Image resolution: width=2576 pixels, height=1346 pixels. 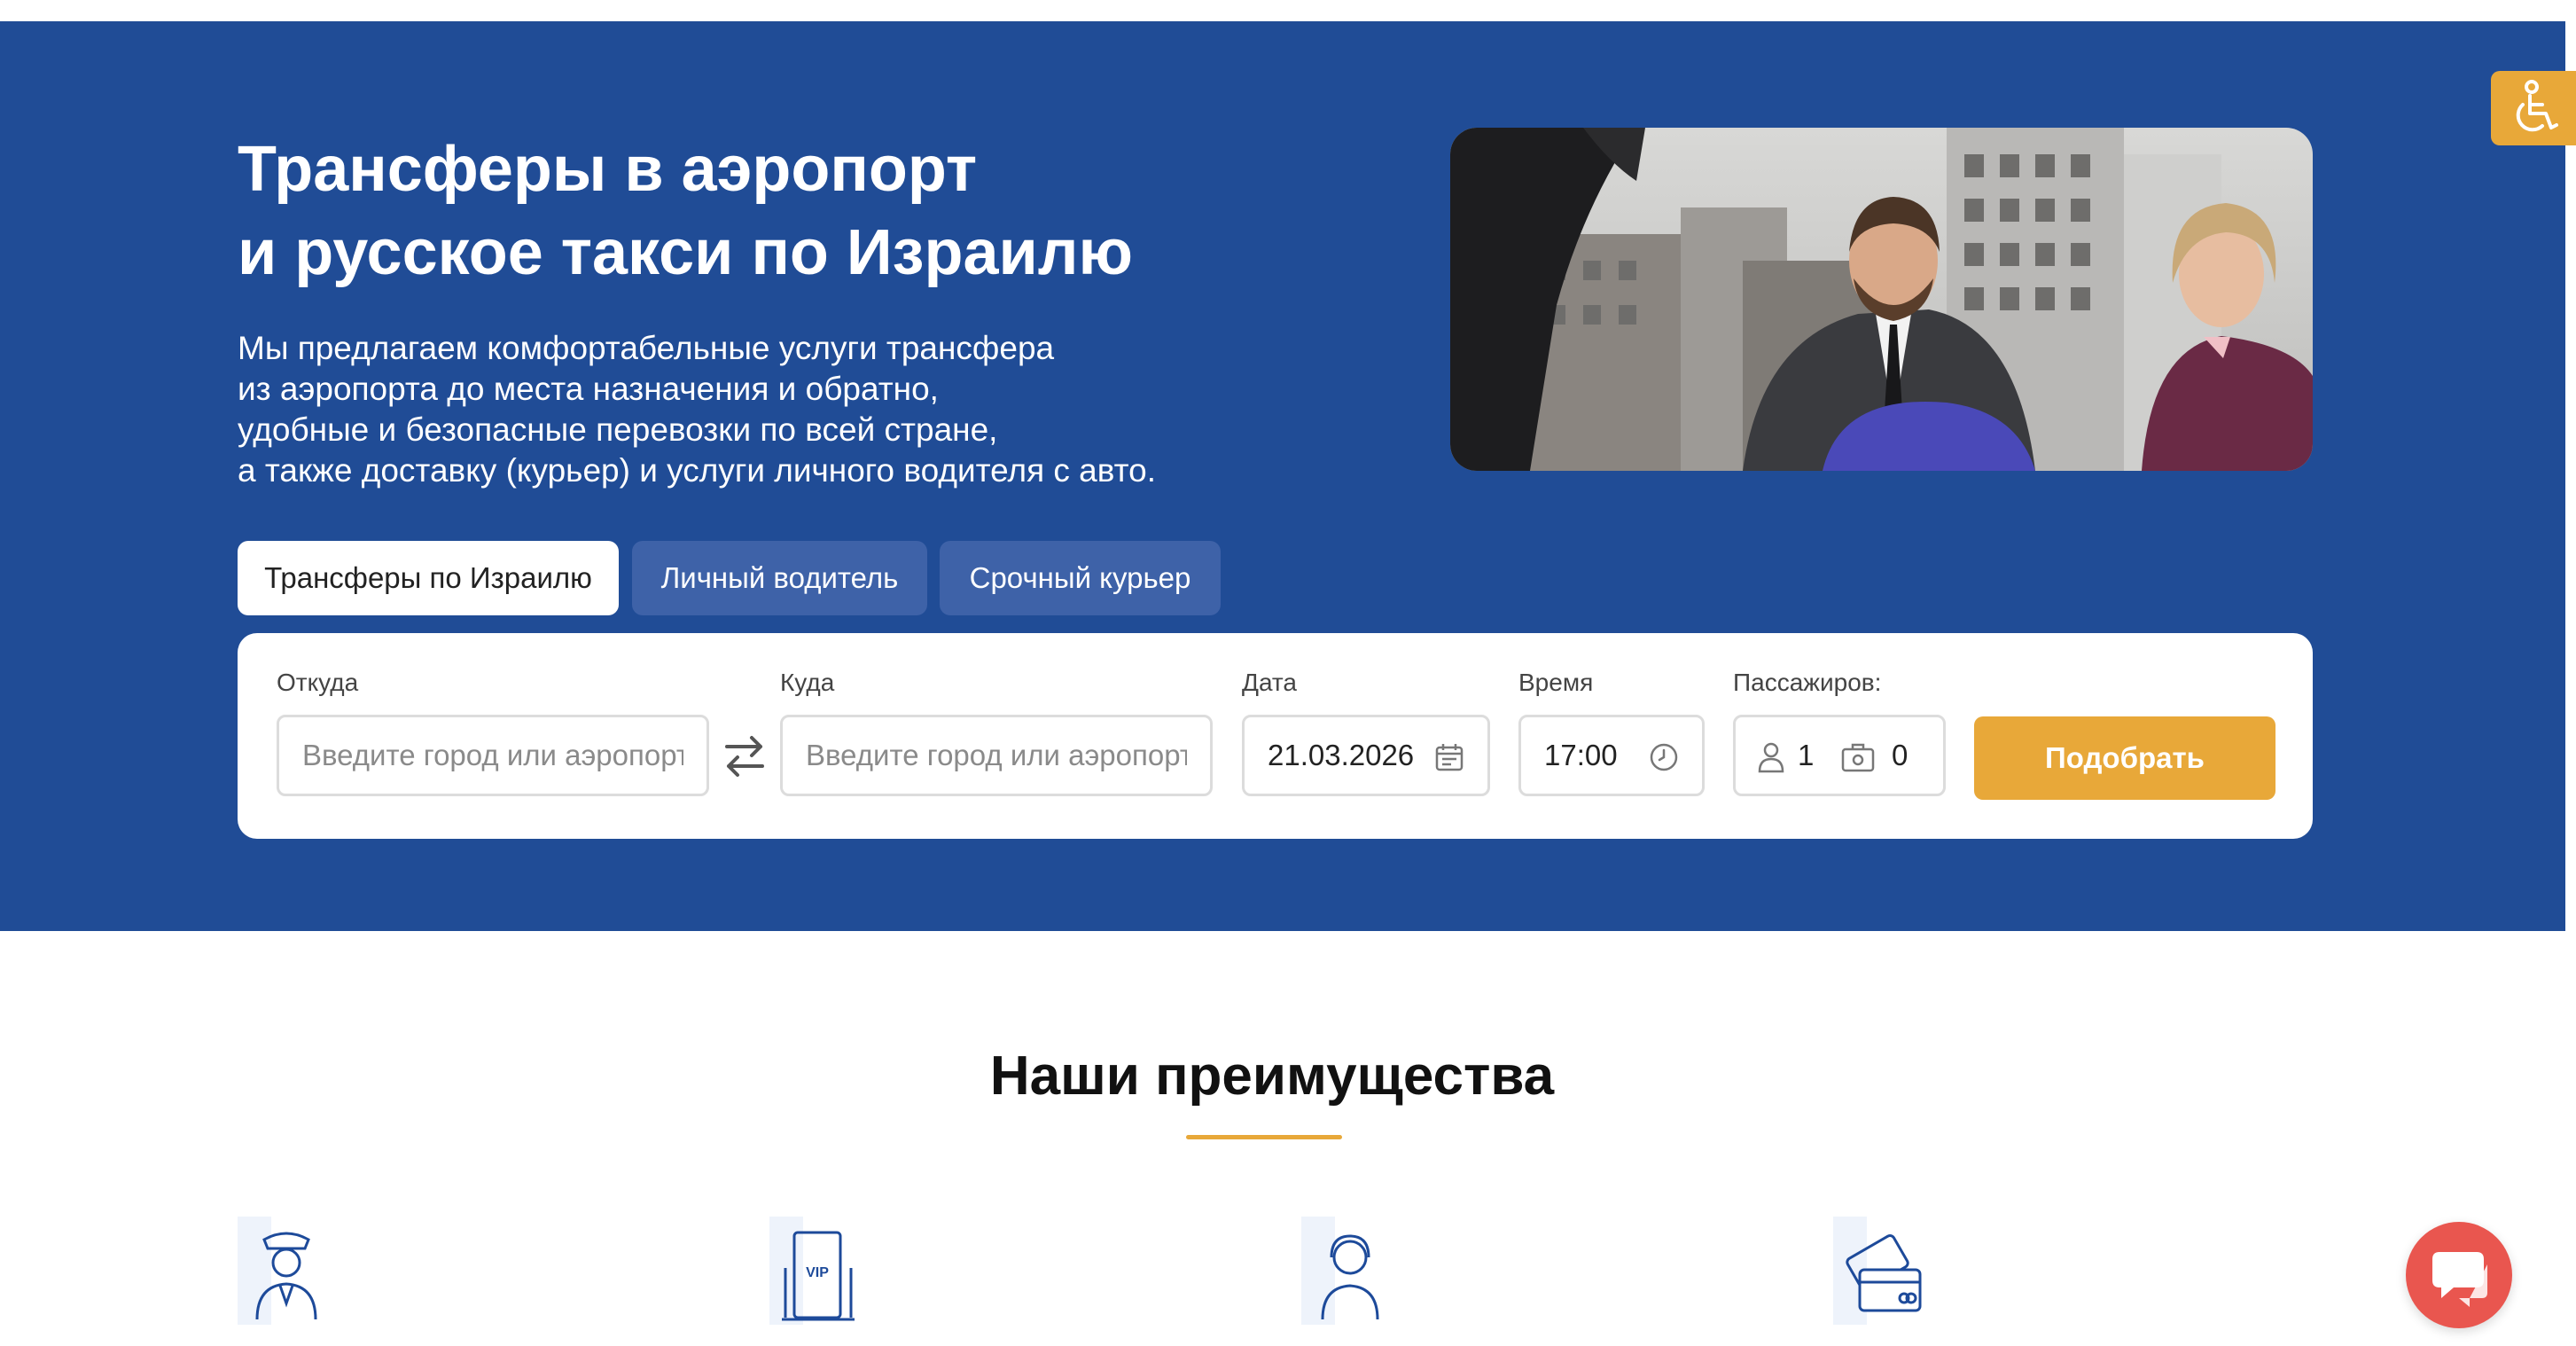 I want to click on to-input, so click(x=996, y=755).